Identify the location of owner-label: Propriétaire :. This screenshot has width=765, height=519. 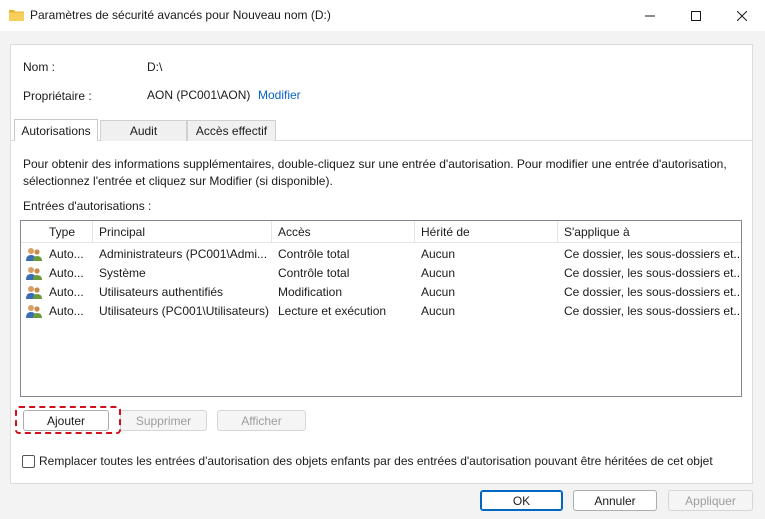
(57, 96).